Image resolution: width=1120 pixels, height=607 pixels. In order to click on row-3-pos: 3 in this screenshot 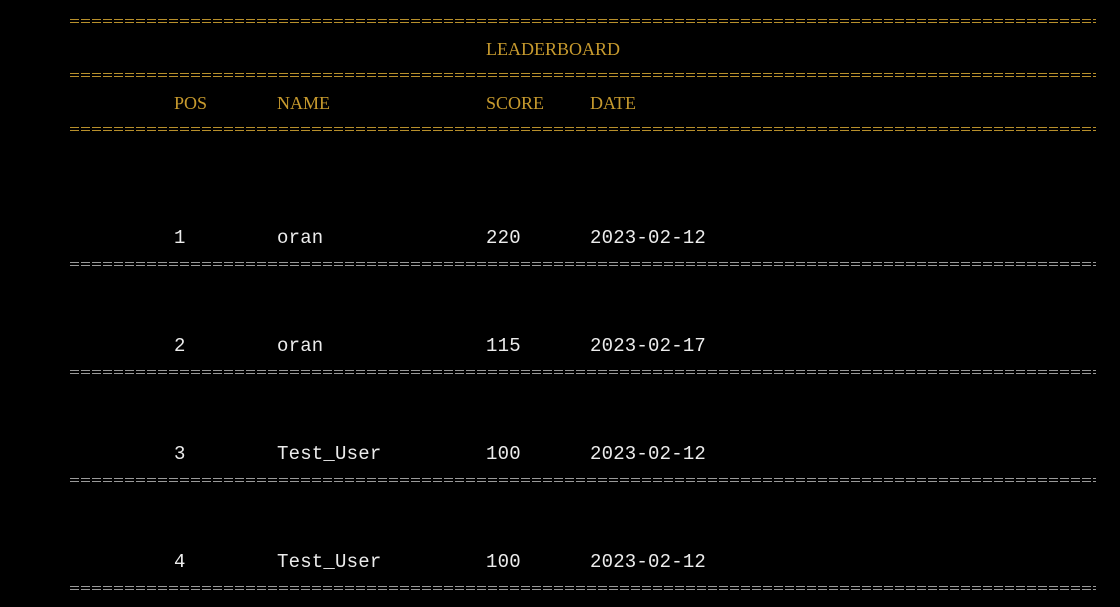, I will do `click(180, 454)`.